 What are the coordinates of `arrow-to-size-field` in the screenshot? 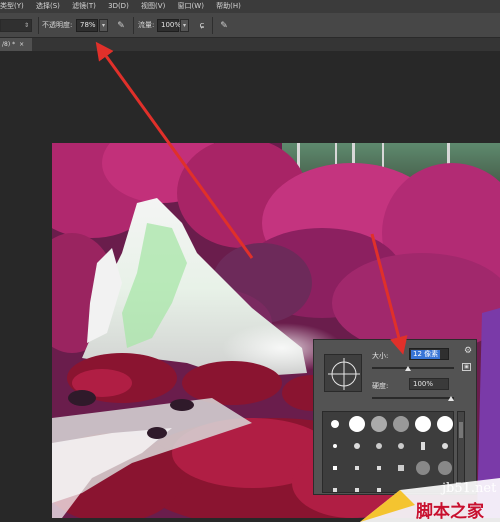 It's located at (389, 294).